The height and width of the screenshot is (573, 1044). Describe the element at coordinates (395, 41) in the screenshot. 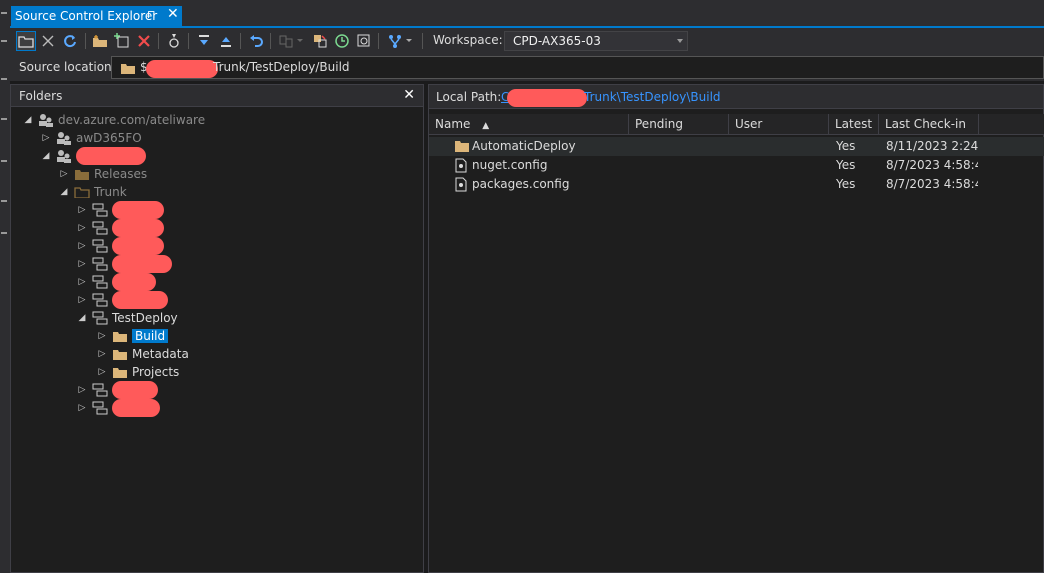

I see `branch-button` at that location.